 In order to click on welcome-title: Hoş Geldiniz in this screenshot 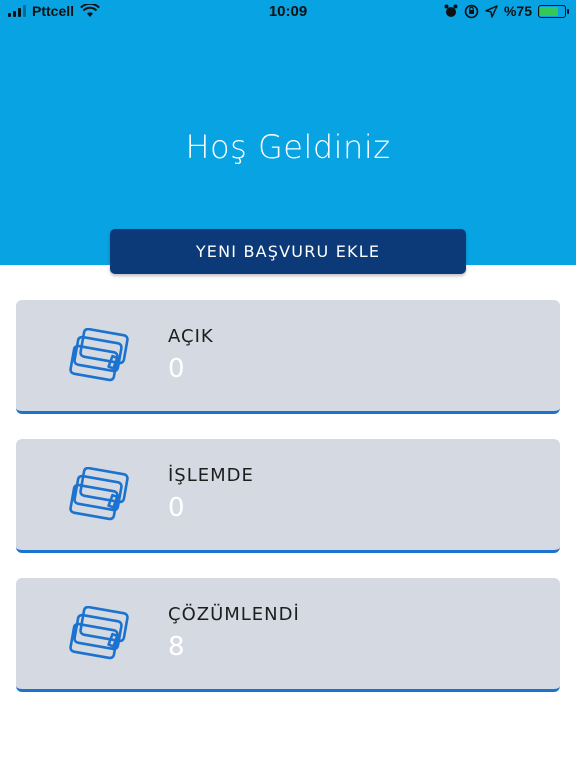, I will do `click(288, 147)`.